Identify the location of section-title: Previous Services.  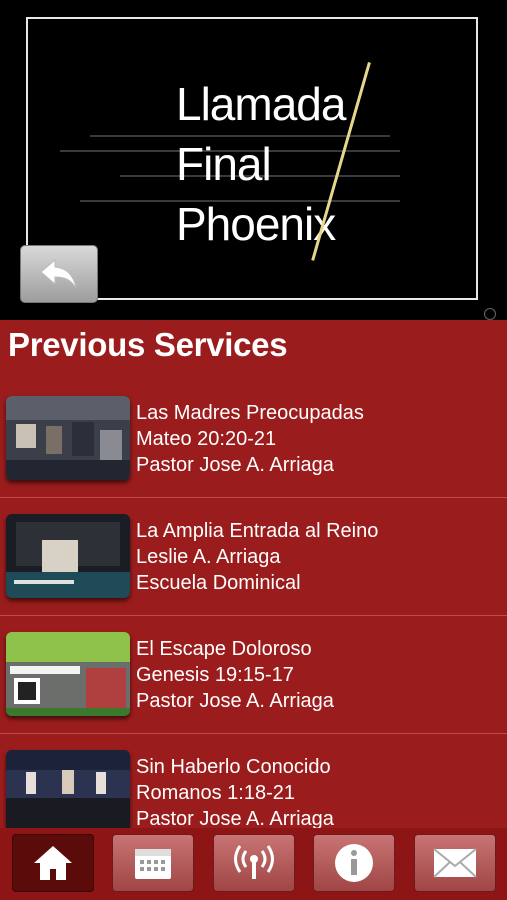
(148, 344).